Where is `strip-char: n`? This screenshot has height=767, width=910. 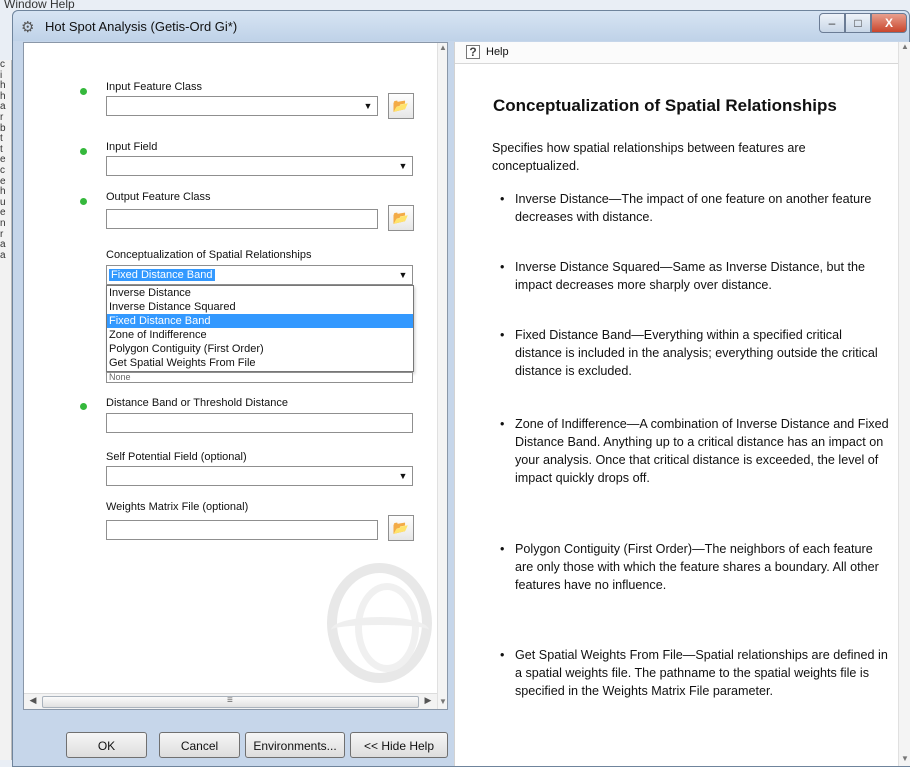 strip-char: n is located at coordinates (3, 223).